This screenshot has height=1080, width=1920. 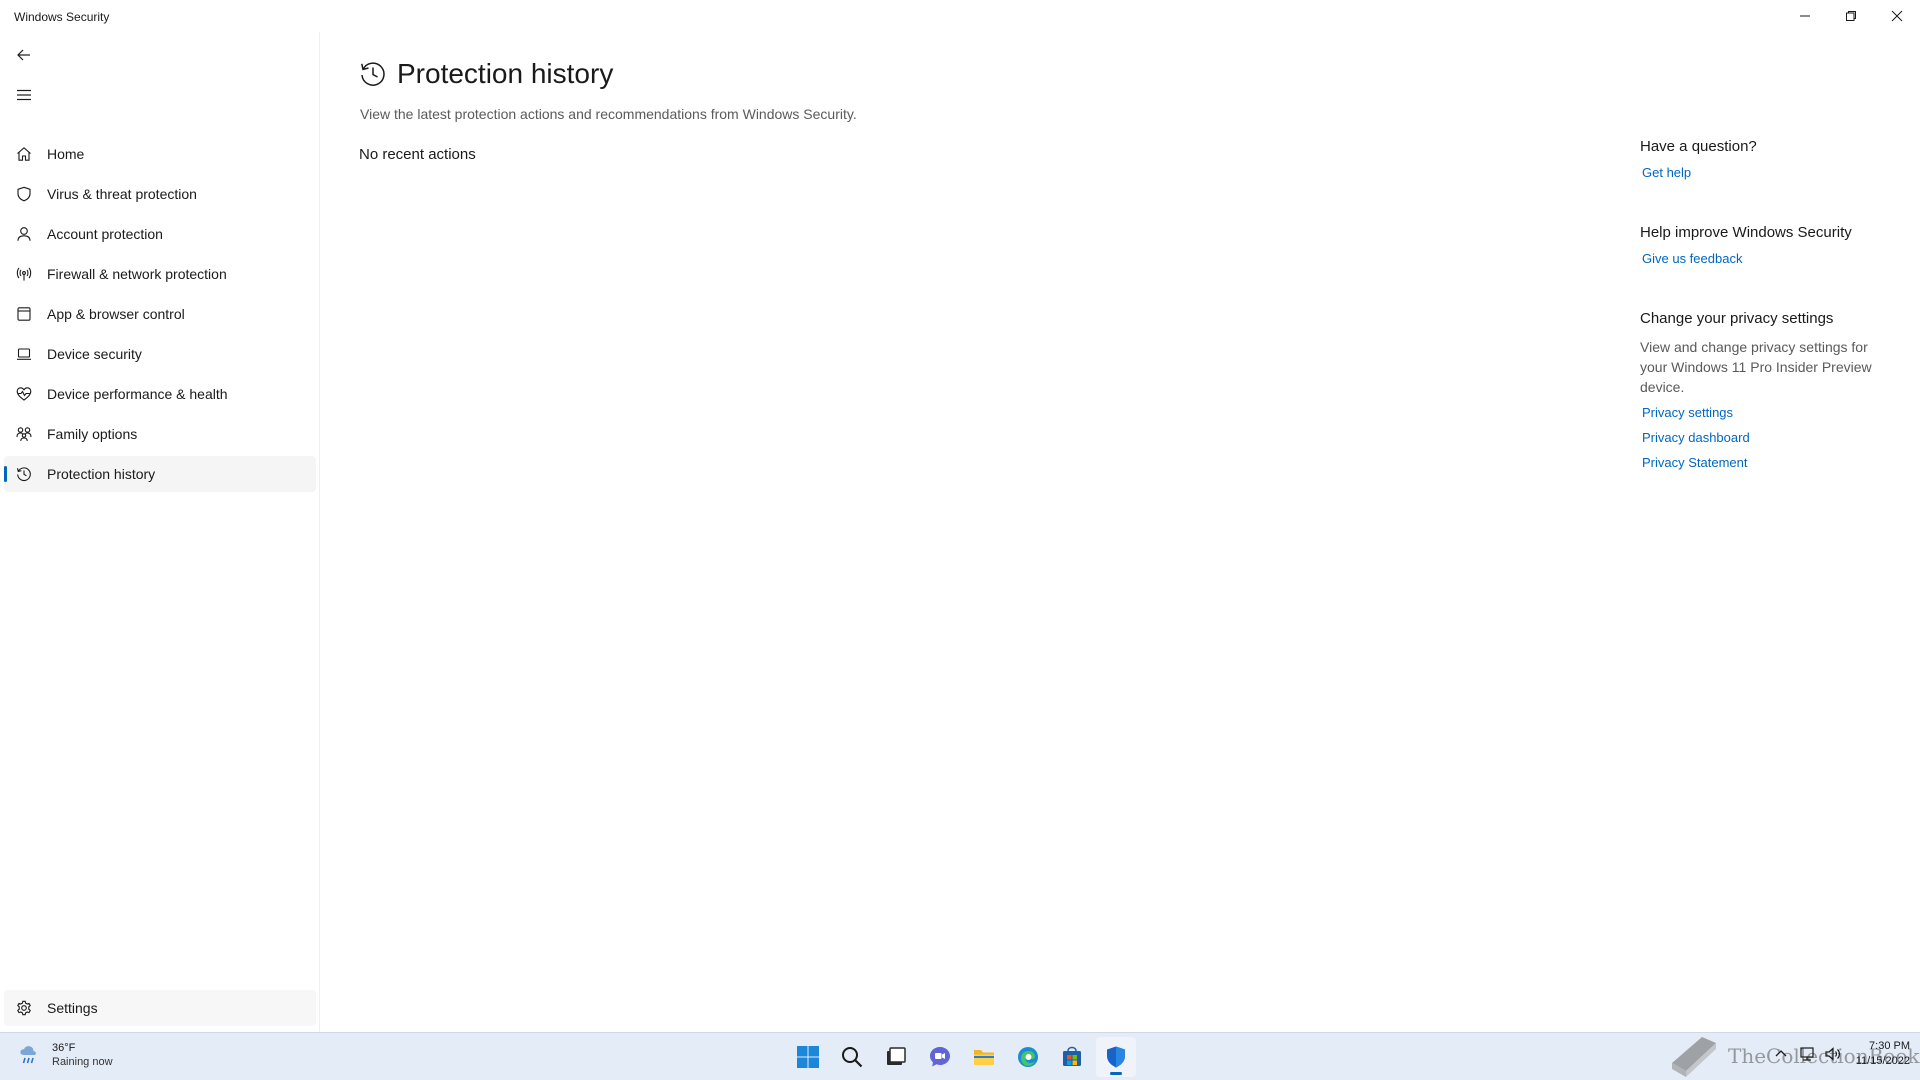 I want to click on edge-browser-icon, so click(x=1028, y=1057).